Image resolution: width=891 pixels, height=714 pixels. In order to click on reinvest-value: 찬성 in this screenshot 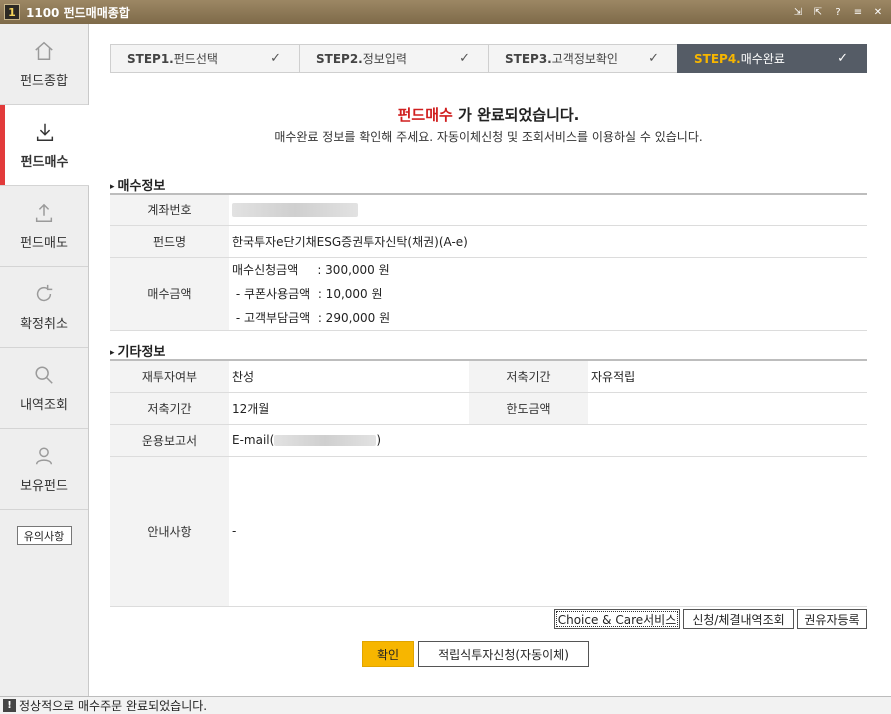, I will do `click(349, 376)`.